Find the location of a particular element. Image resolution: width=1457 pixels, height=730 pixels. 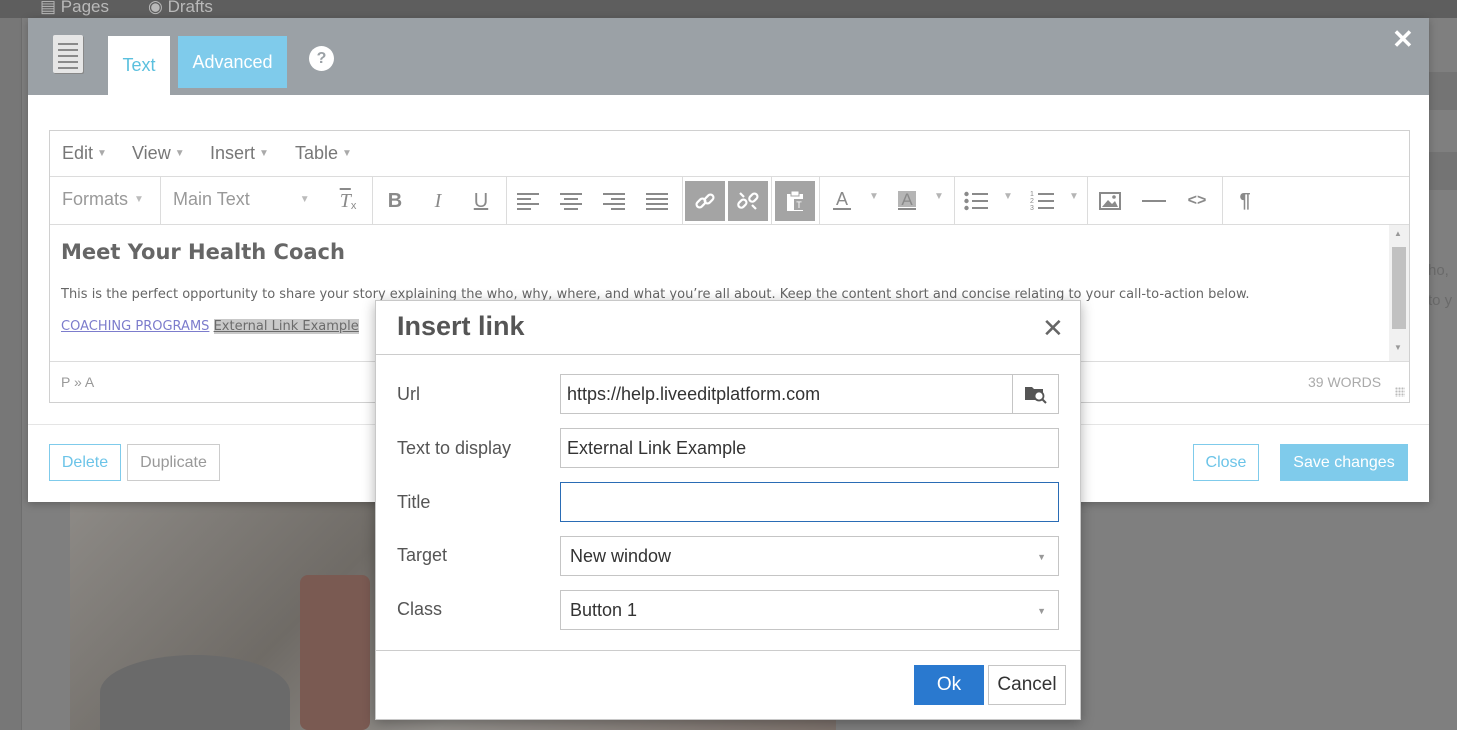

menu-table: Table ▼ is located at coordinates (323, 153).